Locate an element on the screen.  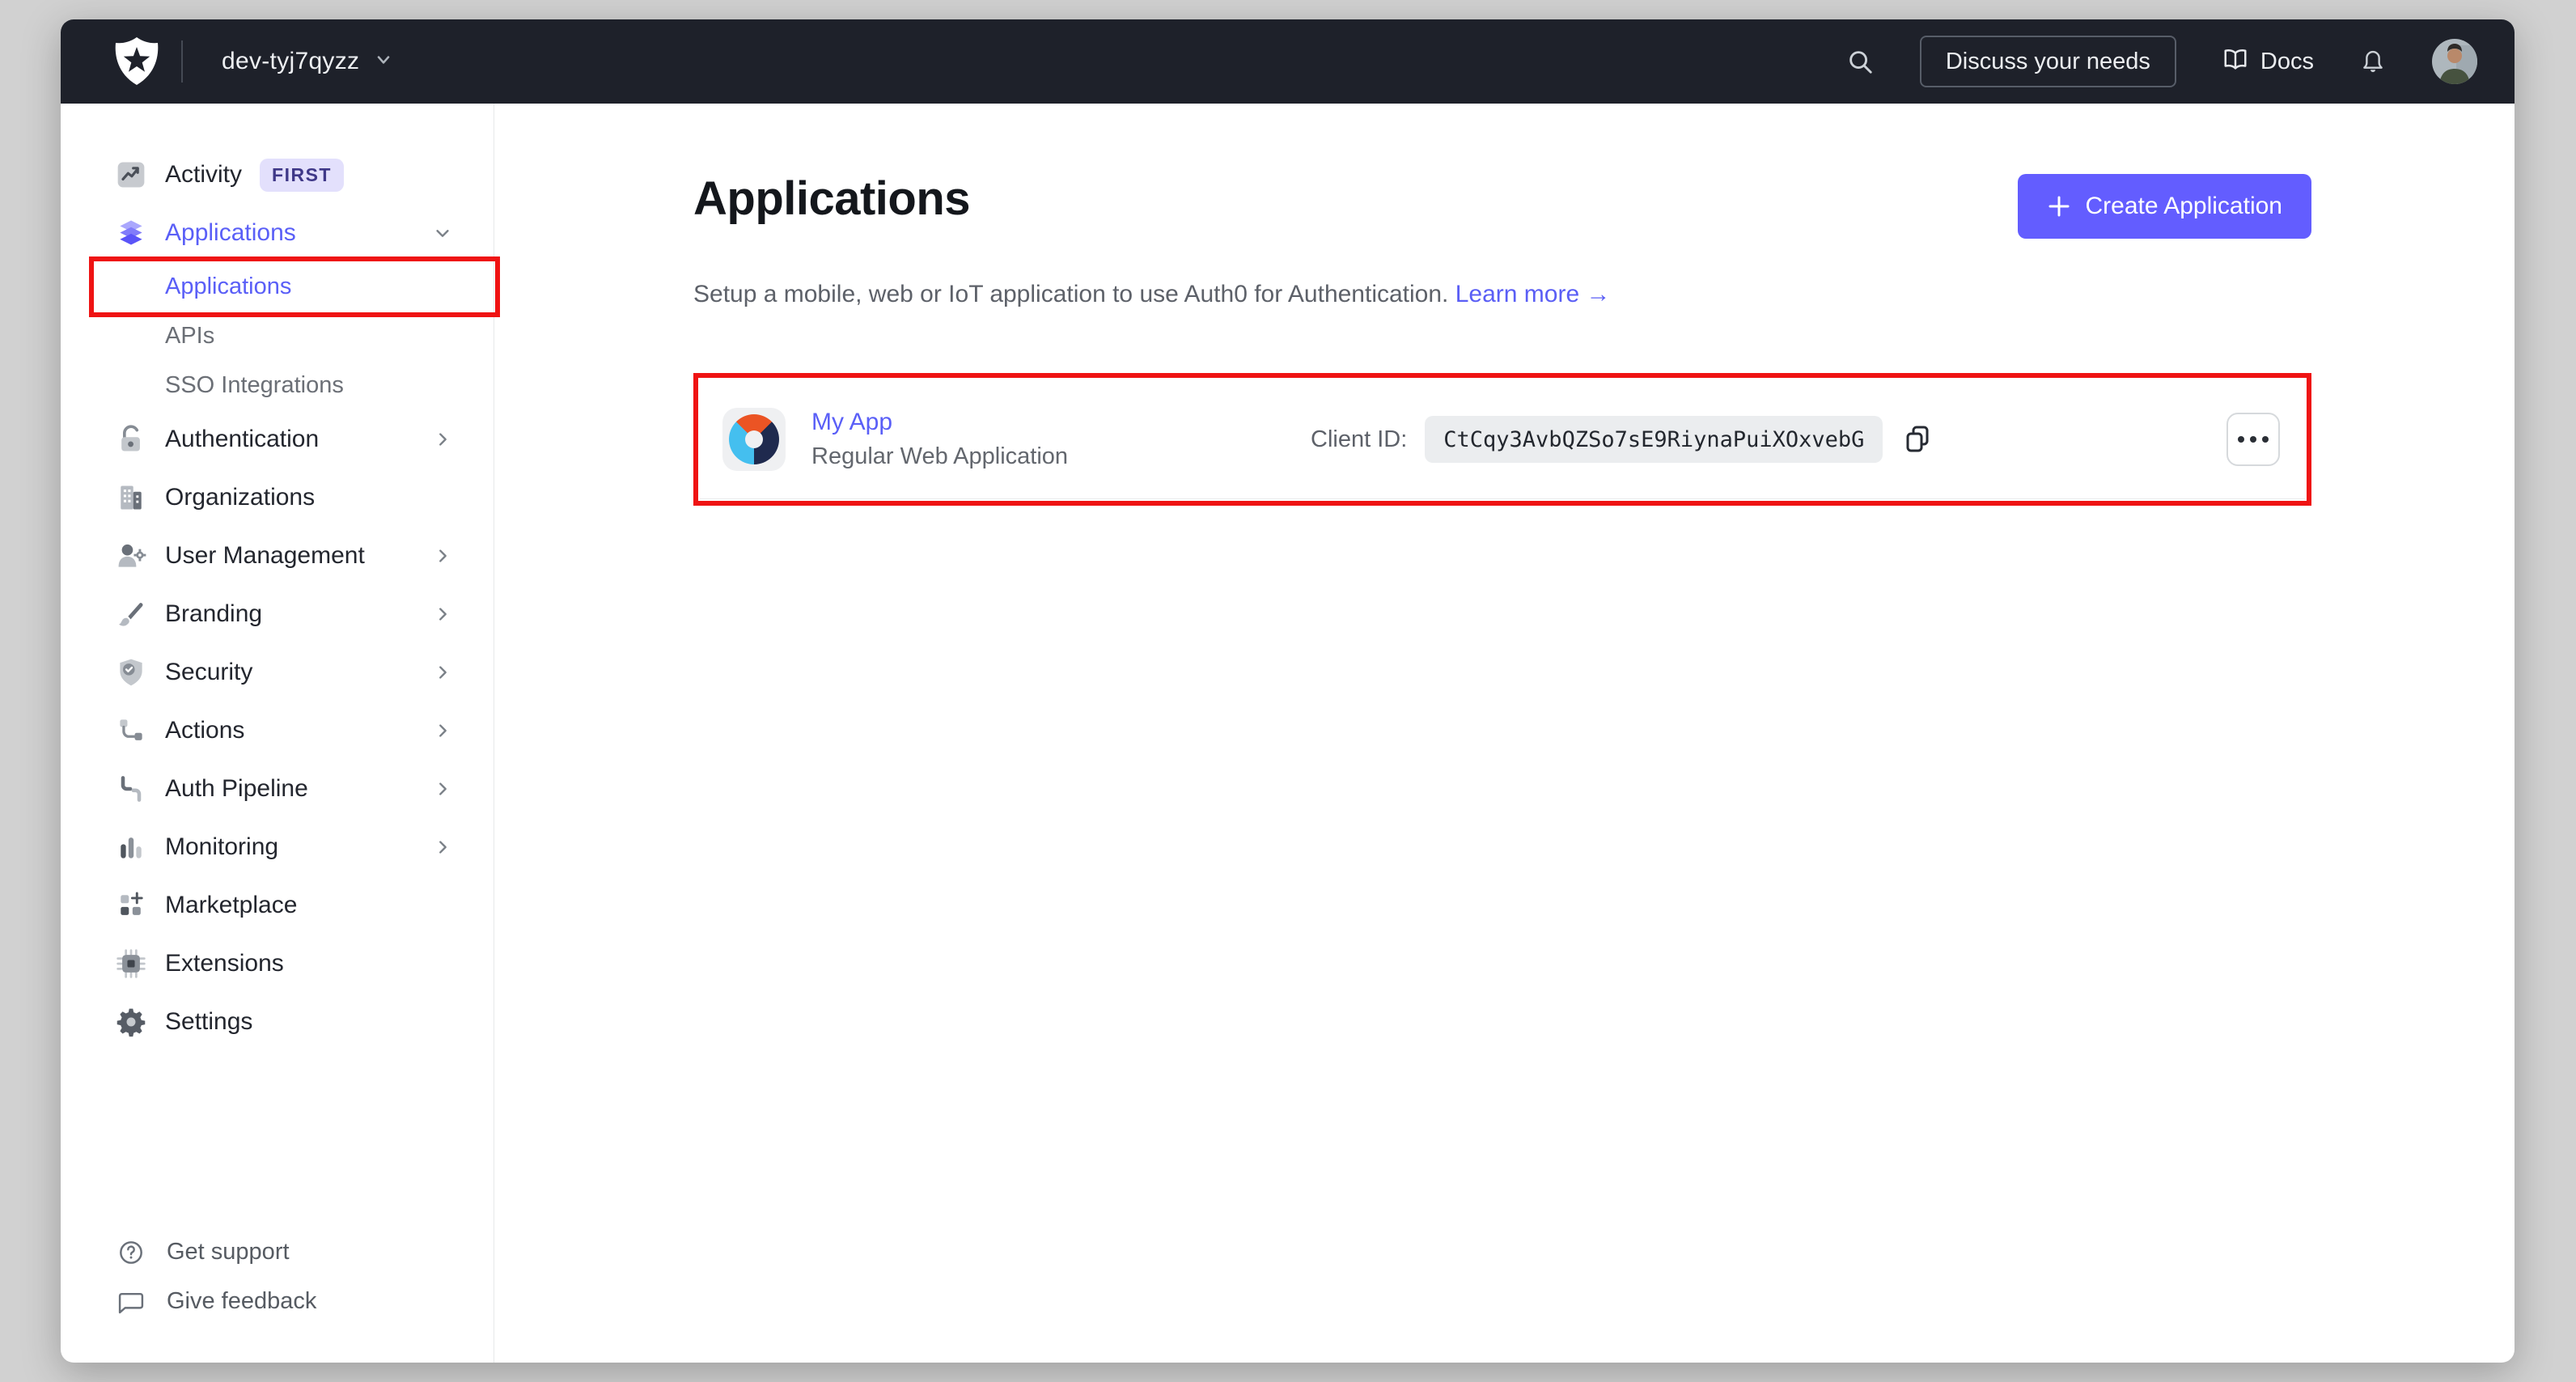
sidebar-item-marketplace: Marketplace is located at coordinates (277, 905).